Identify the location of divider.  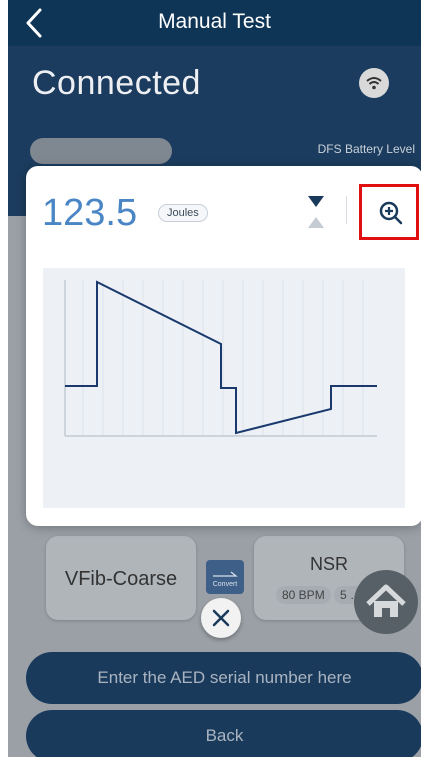
(346, 210).